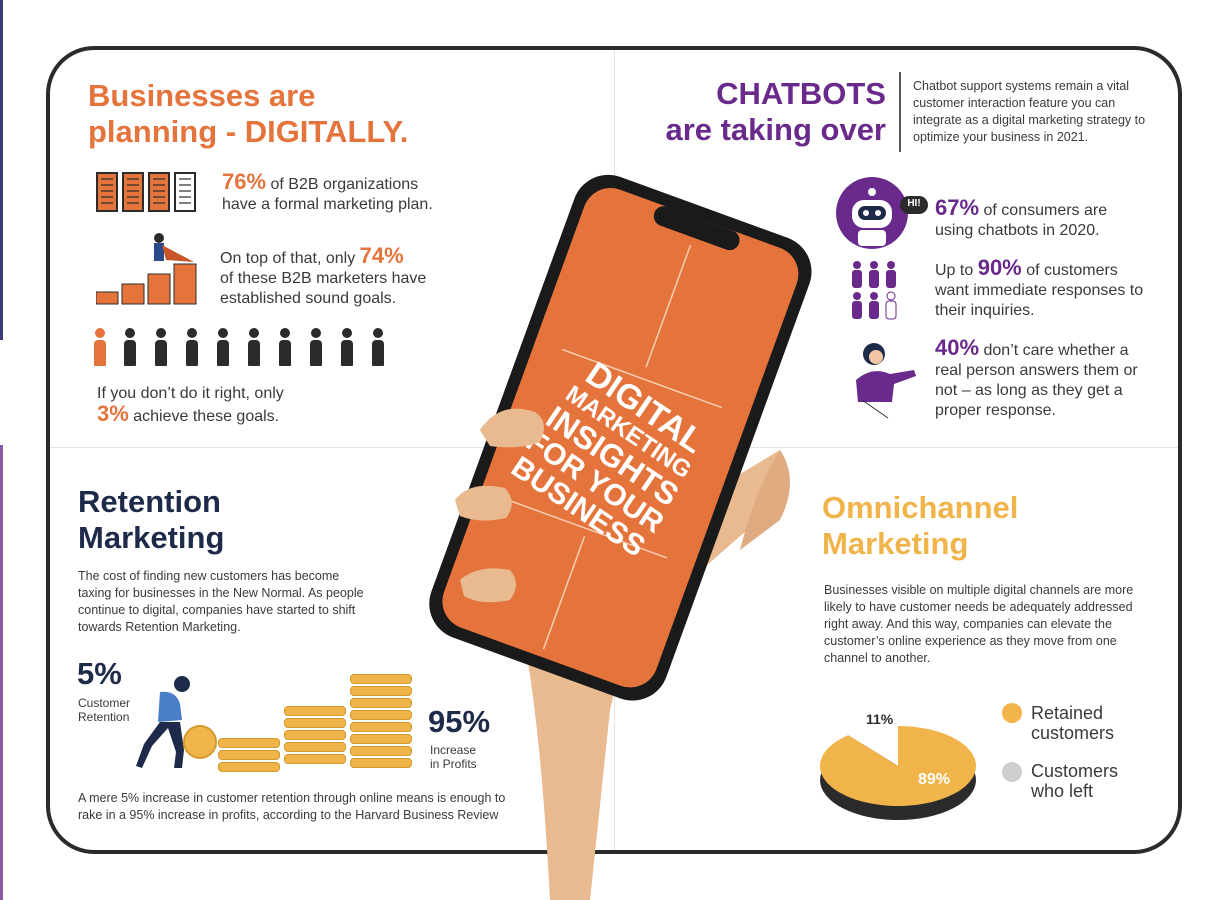  Describe the element at coordinates (995, 410) in the screenshot. I see `q2-stat3-text-d: proper response.` at that location.